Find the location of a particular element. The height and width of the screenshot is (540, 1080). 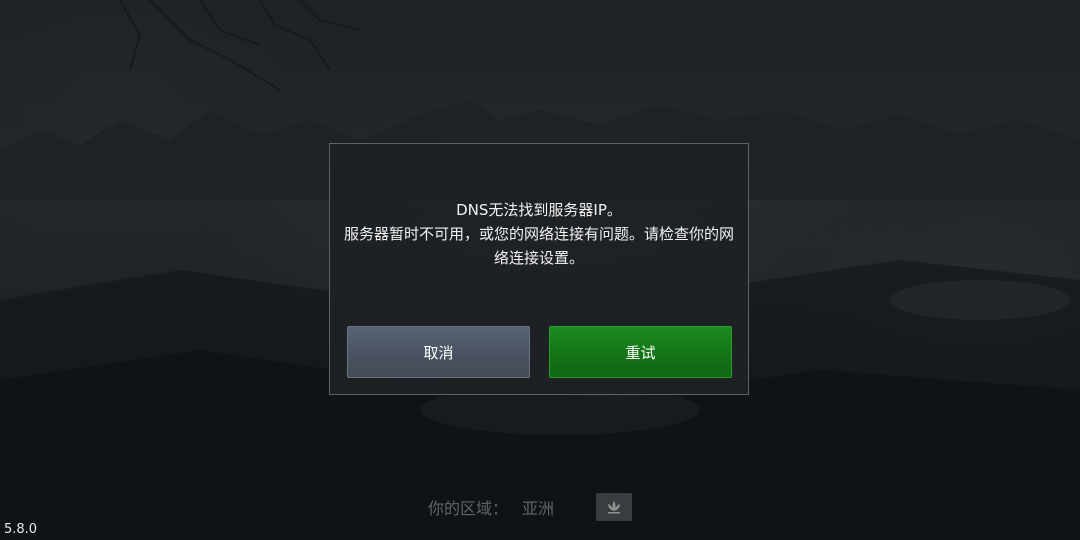

cancel-button: 取消 is located at coordinates (438, 352).